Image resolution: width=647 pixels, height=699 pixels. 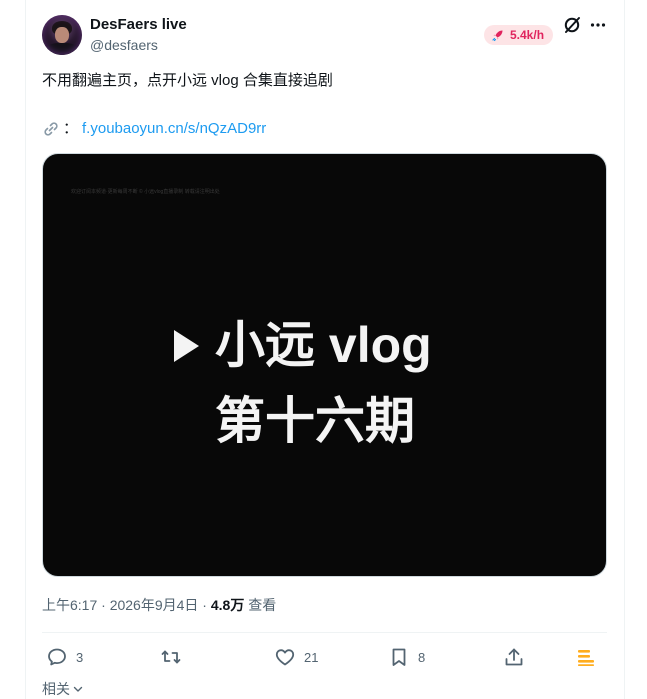 I want to click on play-icon, so click(x=186, y=346).